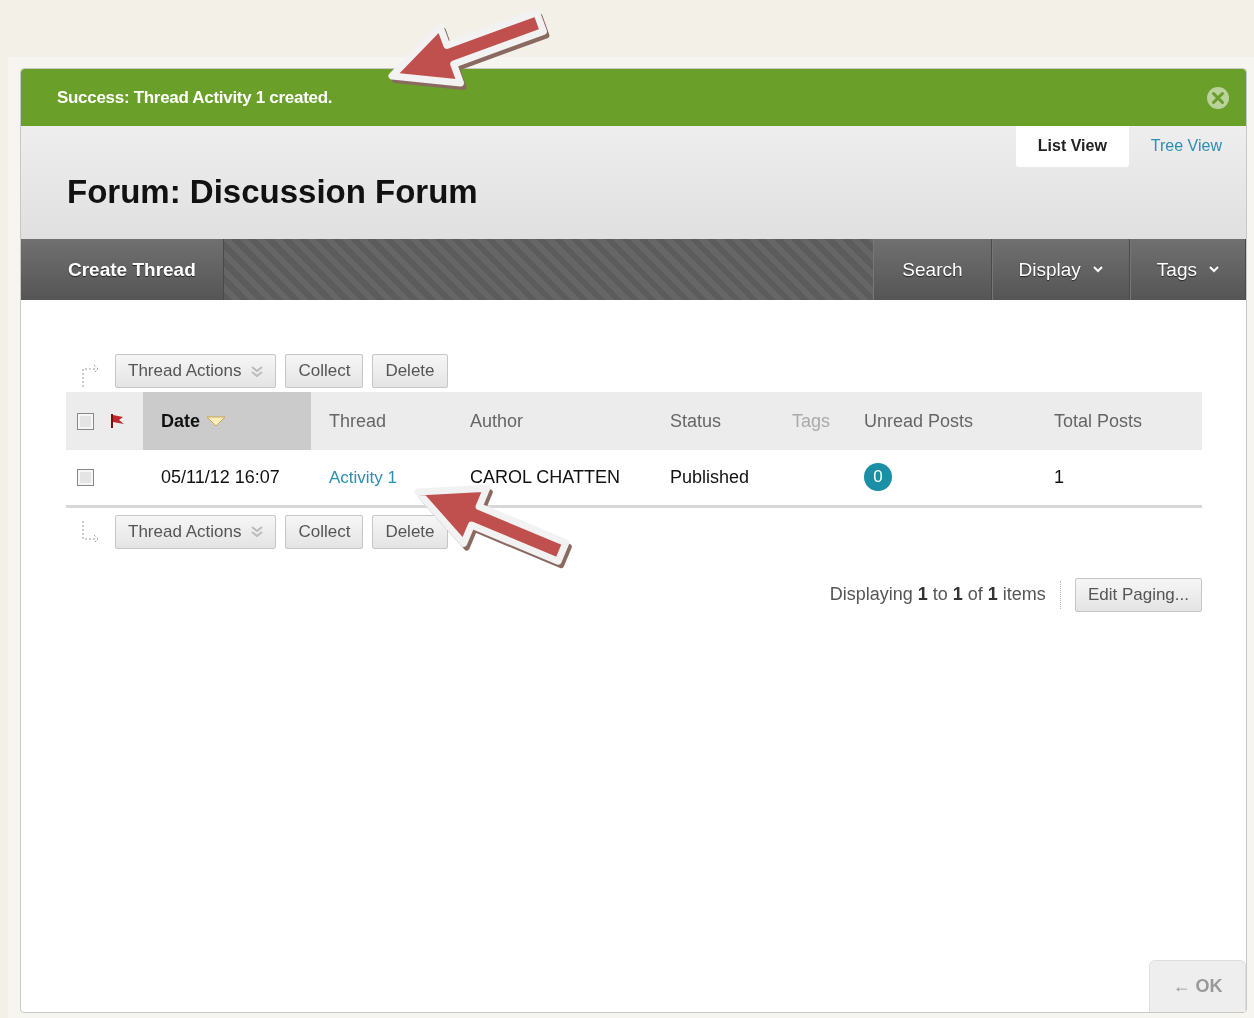 This screenshot has height=1018, width=1254. I want to click on date-text: 05/11/12 16:07, so click(220, 476).